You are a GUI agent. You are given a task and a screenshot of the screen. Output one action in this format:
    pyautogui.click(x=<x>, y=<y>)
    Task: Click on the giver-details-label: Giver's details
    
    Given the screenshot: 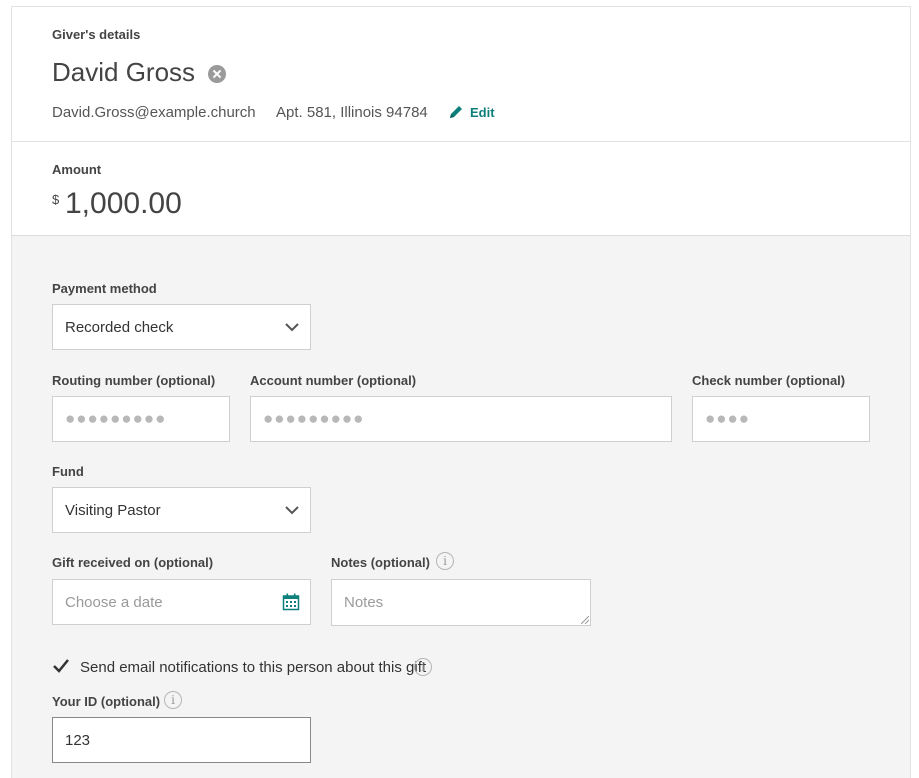 What is the action you would take?
    pyautogui.click(x=96, y=34)
    